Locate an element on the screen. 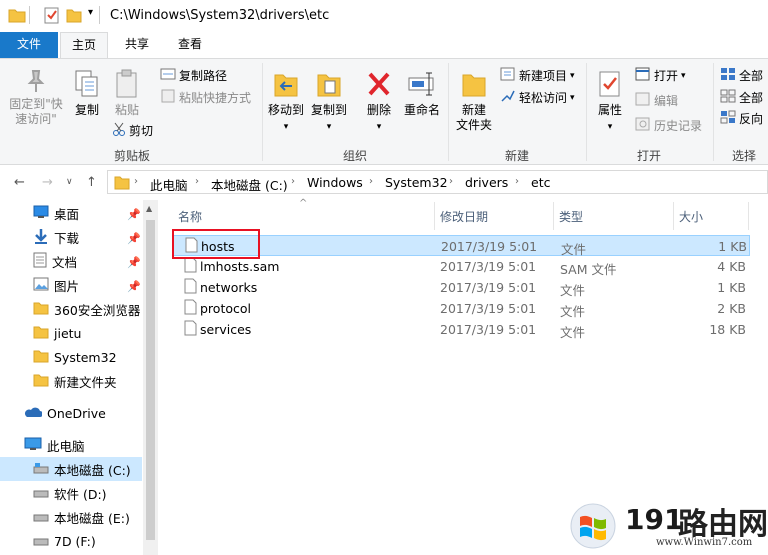 The image size is (768, 555). properties-button: 属性 ▾ is located at coordinates (610, 102).